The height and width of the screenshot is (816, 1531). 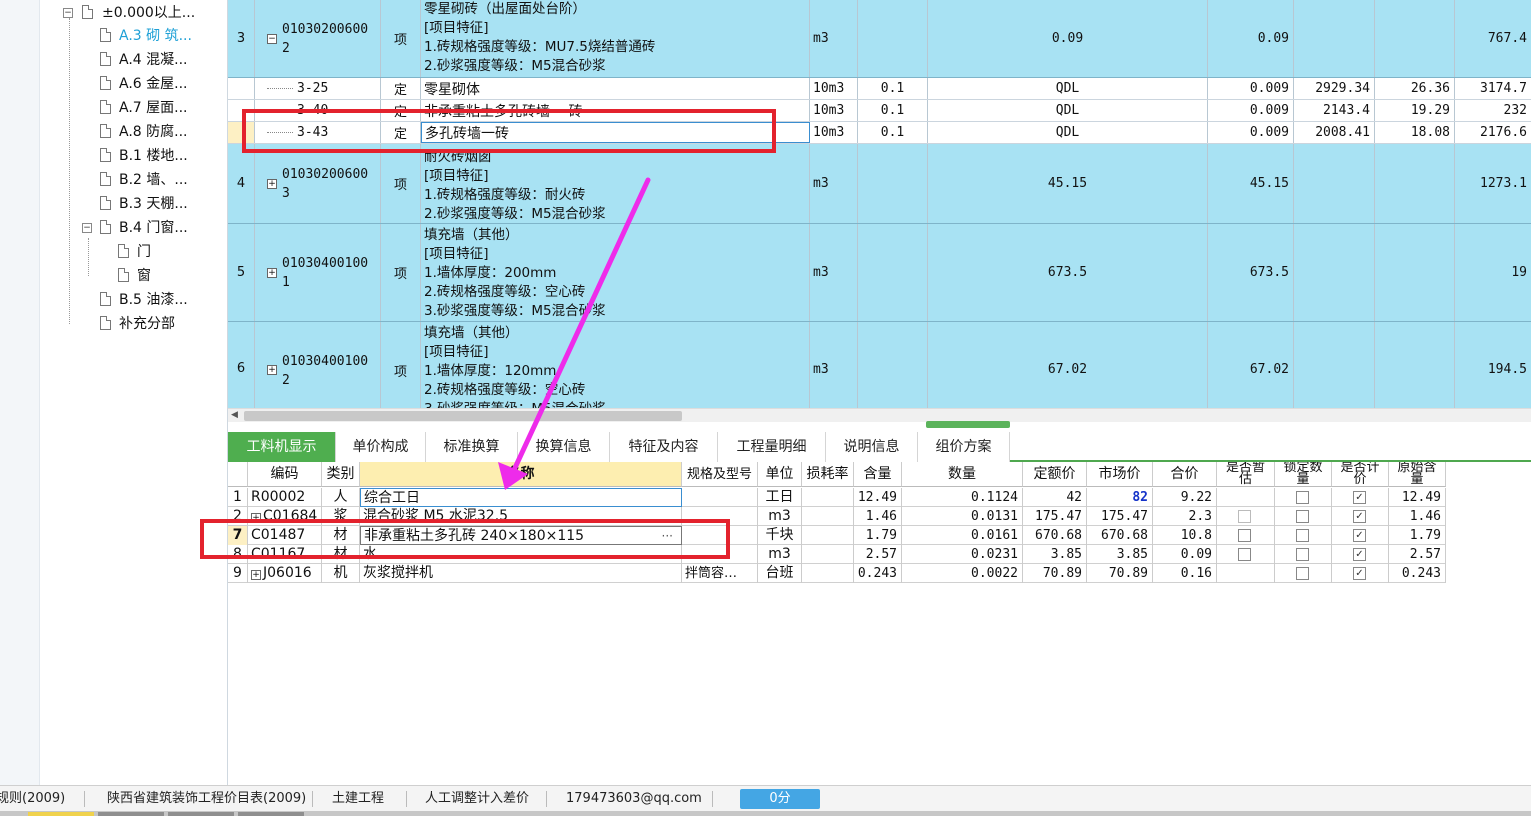 What do you see at coordinates (285, 573) in the screenshot?
I see `code-cell: + J06016` at bounding box center [285, 573].